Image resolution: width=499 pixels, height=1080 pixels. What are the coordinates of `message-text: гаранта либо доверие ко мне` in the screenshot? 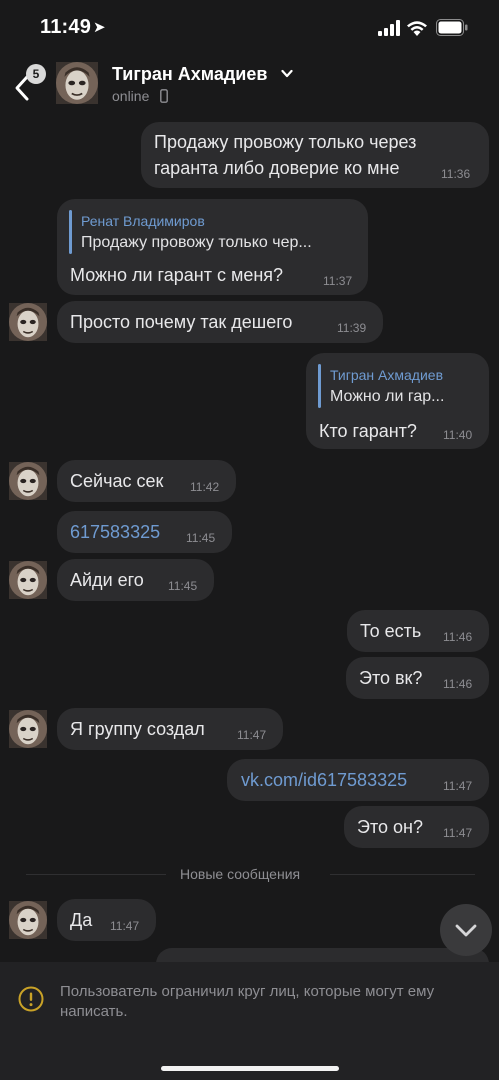 It's located at (277, 168).